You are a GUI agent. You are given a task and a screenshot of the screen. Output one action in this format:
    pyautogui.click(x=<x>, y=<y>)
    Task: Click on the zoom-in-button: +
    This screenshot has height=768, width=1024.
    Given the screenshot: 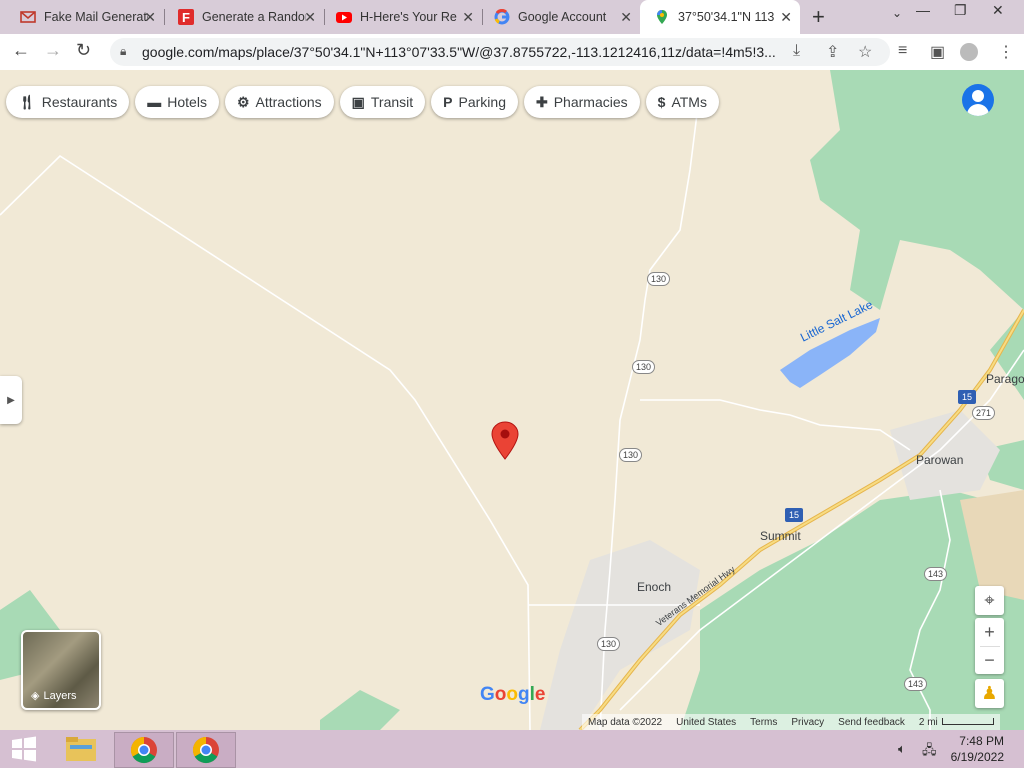 What is the action you would take?
    pyautogui.click(x=989, y=632)
    